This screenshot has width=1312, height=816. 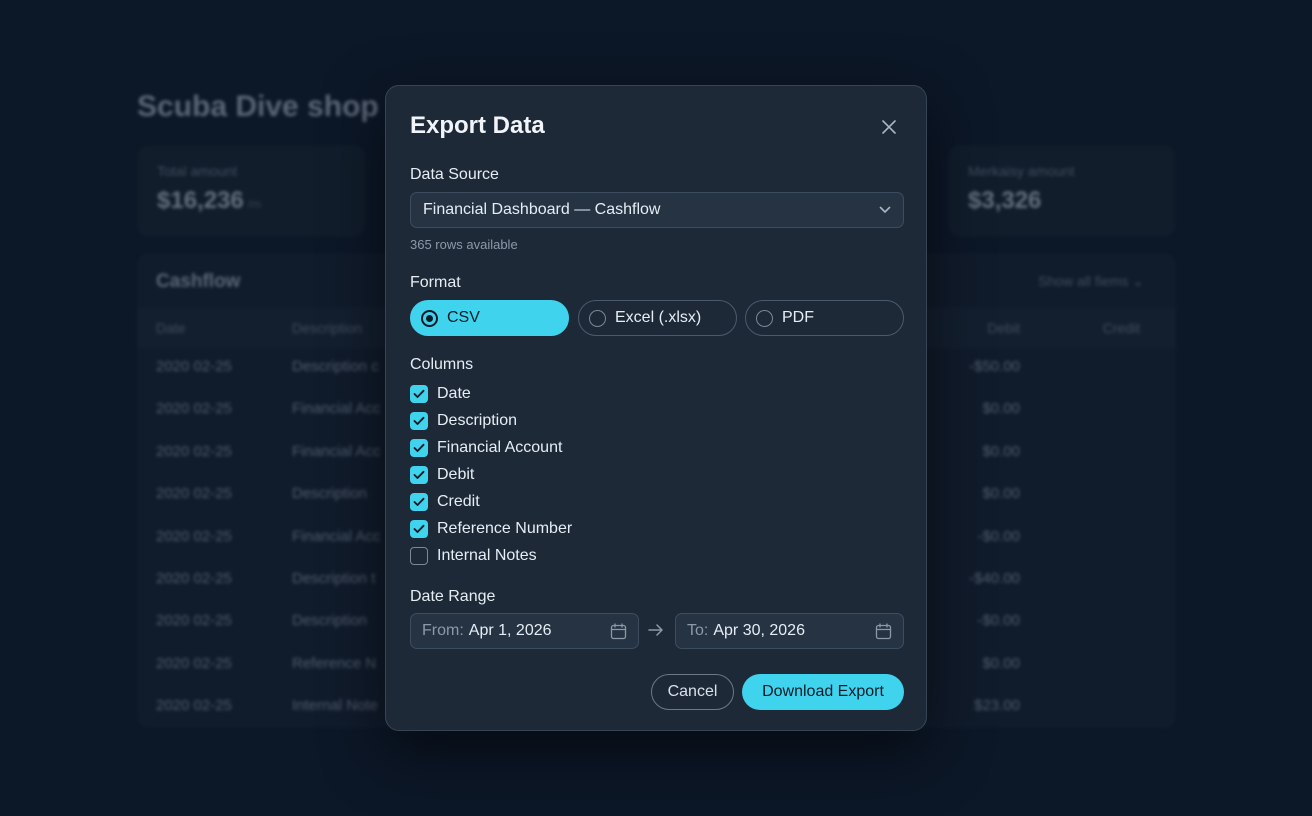 What do you see at coordinates (443, 630) in the screenshot?
I see `from-prefix: From:` at bounding box center [443, 630].